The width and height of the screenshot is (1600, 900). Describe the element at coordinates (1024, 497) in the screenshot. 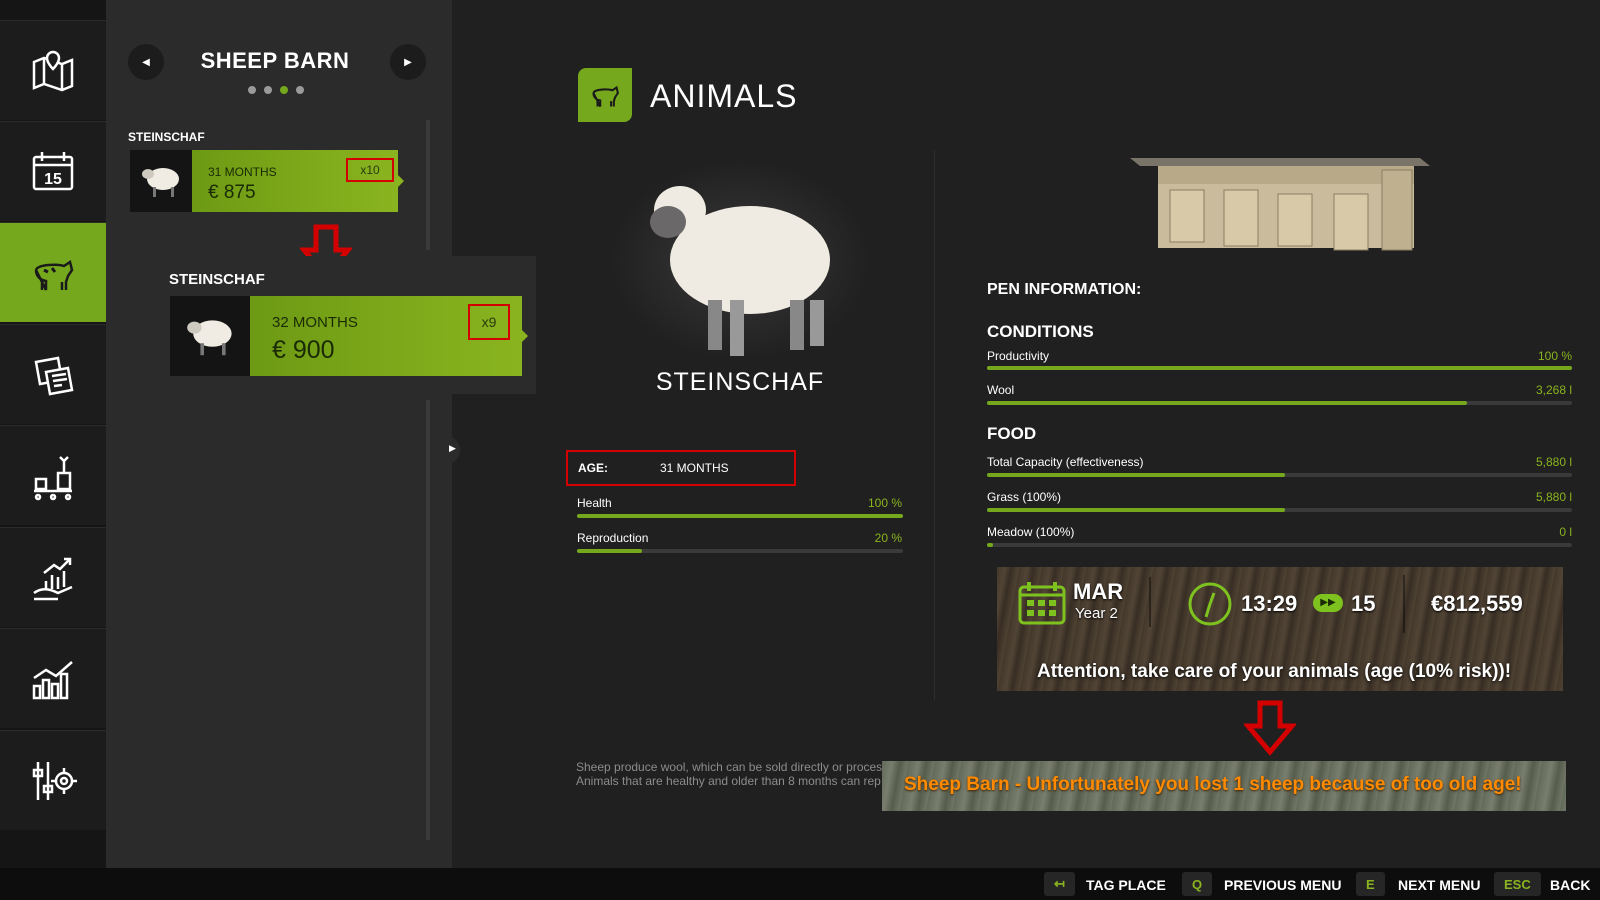

I see `grass-label: Grass (100%)` at that location.